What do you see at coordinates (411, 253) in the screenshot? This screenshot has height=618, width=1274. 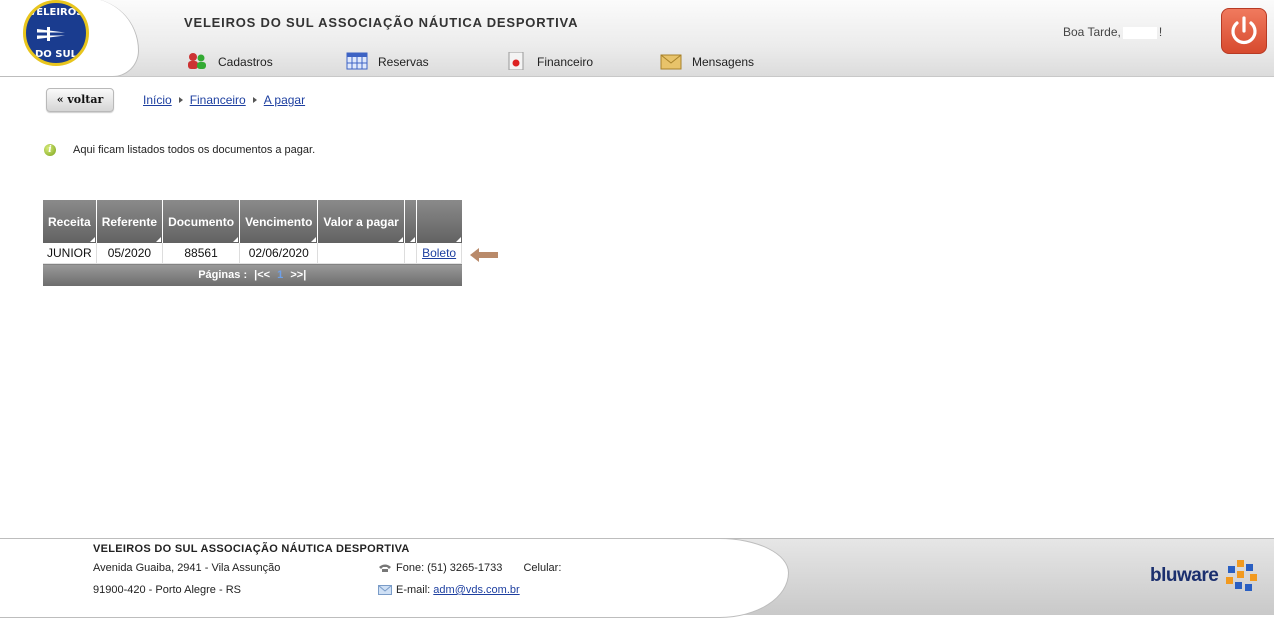 I see `cell-extra` at bounding box center [411, 253].